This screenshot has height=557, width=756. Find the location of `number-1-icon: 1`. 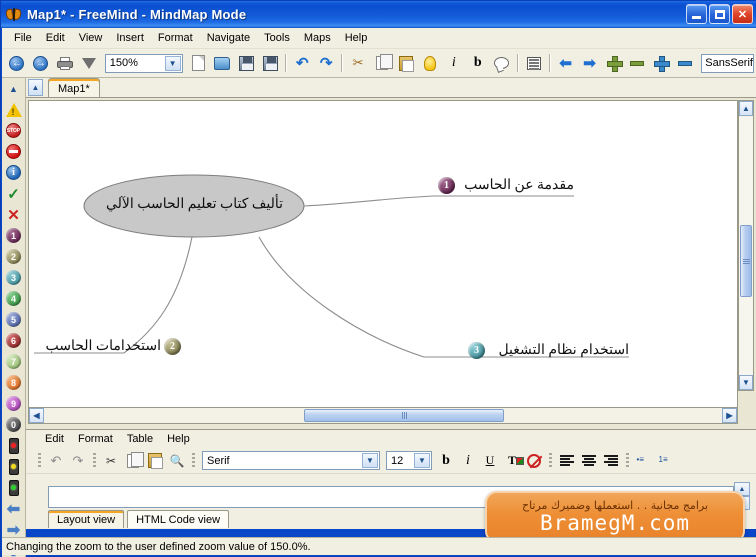

number-1-icon: 1 is located at coordinates (14, 235).